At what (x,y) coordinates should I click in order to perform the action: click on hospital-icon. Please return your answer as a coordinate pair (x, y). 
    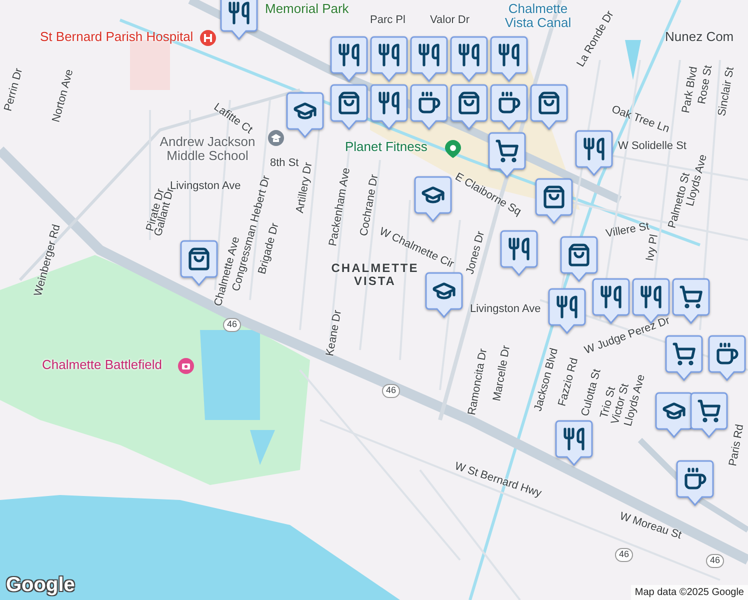
    Looking at the image, I should click on (208, 38).